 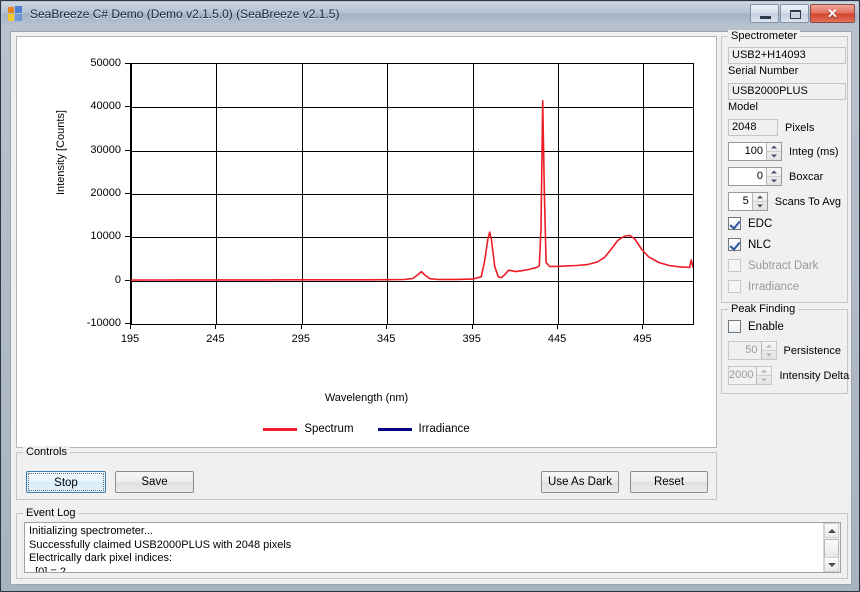 I want to click on controls-group-title: Controls, so click(x=46, y=452).